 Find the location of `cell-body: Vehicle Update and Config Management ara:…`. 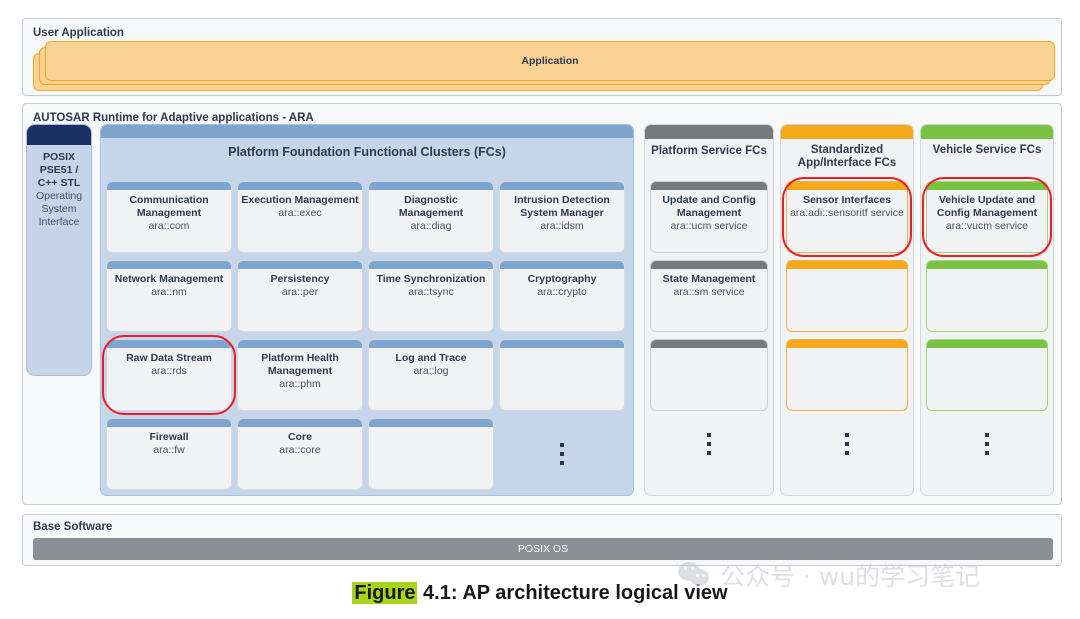

cell-body: Vehicle Update and Config Management ara:… is located at coordinates (987, 213).